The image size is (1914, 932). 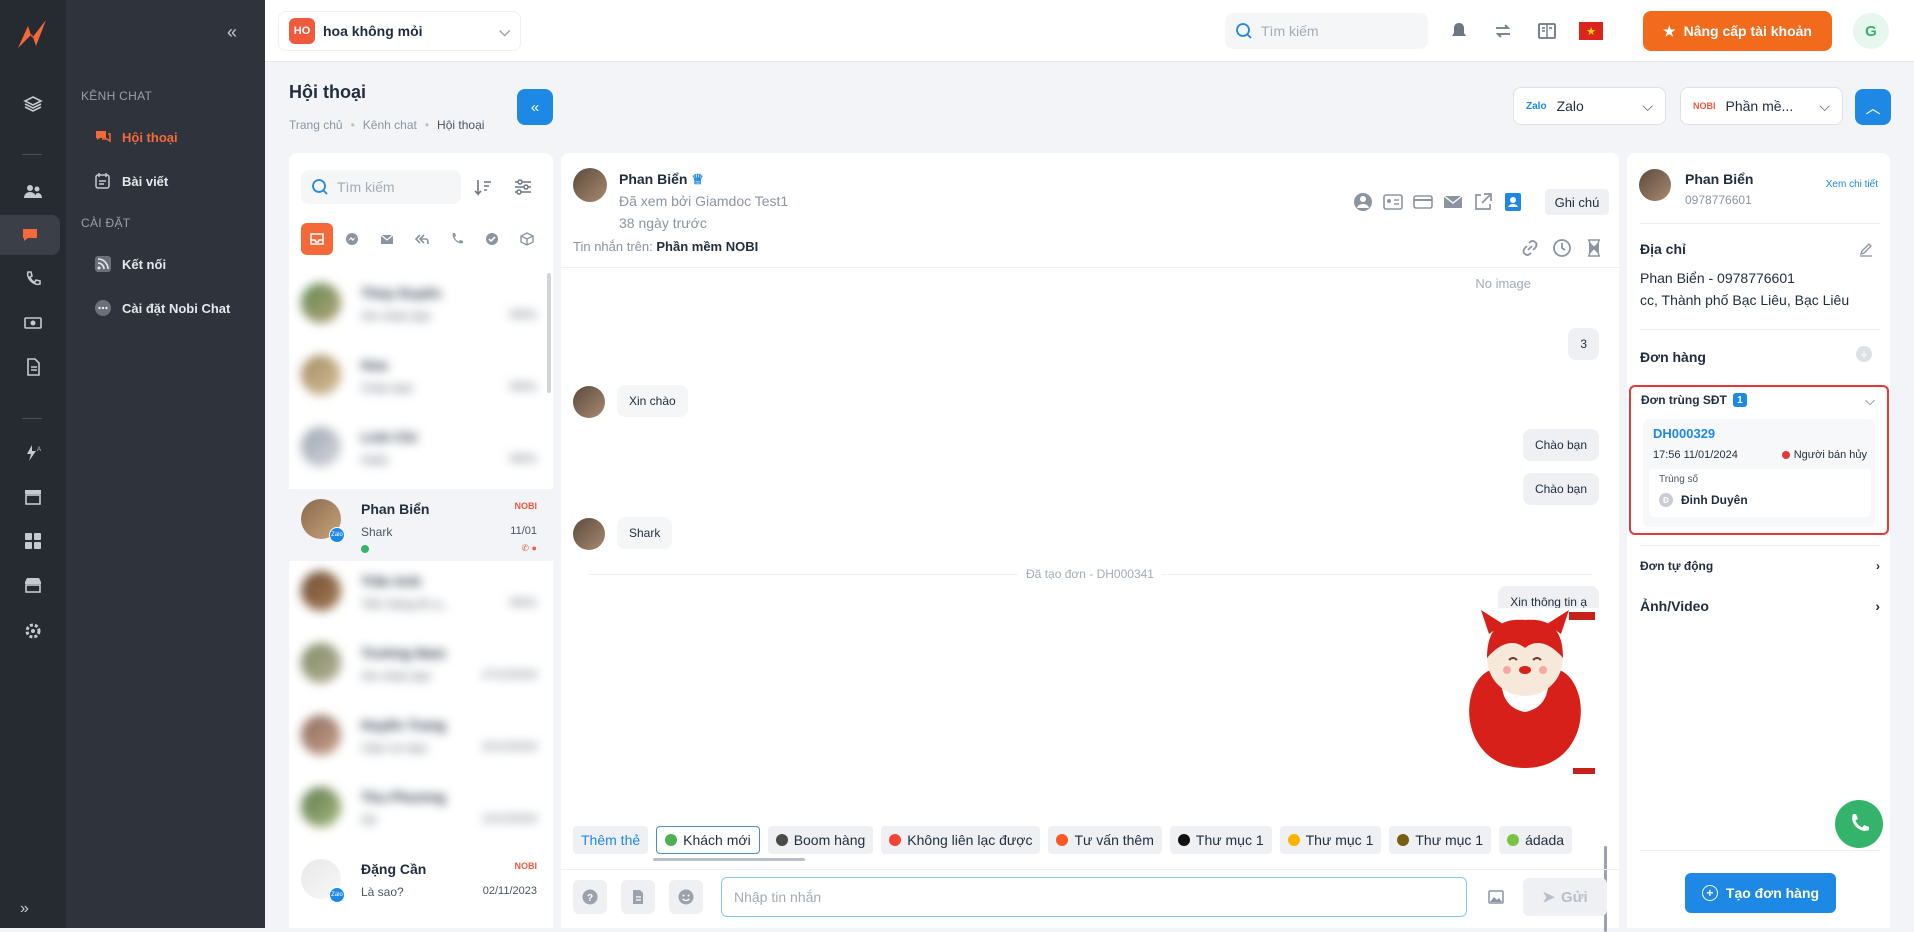 What do you see at coordinates (535, 107) in the screenshot?
I see `collapse-list-button: «` at bounding box center [535, 107].